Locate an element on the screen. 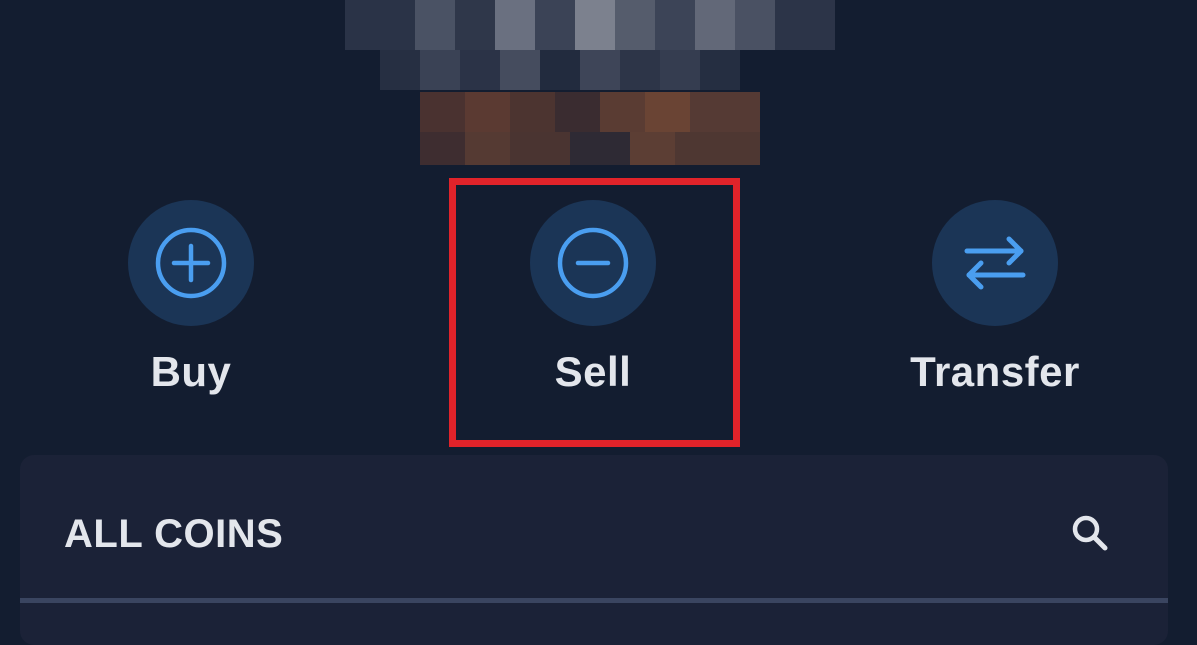 Image resolution: width=1197 pixels, height=645 pixels. plus-circle-icon is located at coordinates (191, 263).